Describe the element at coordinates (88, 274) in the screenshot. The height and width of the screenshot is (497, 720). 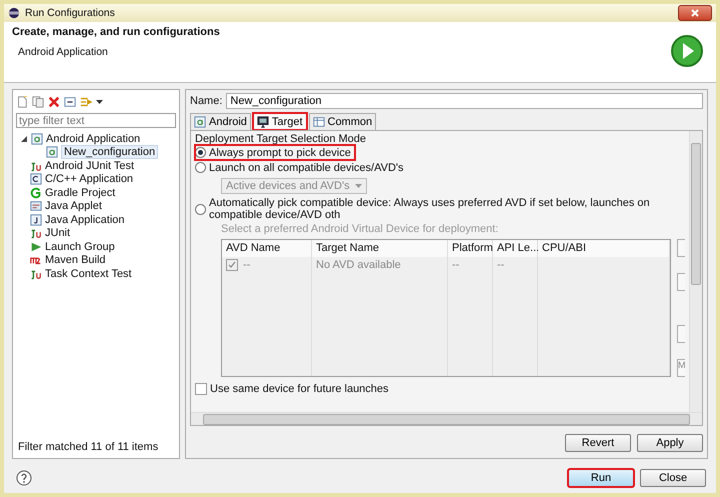
I see `tree-item: Task Context Test` at that location.